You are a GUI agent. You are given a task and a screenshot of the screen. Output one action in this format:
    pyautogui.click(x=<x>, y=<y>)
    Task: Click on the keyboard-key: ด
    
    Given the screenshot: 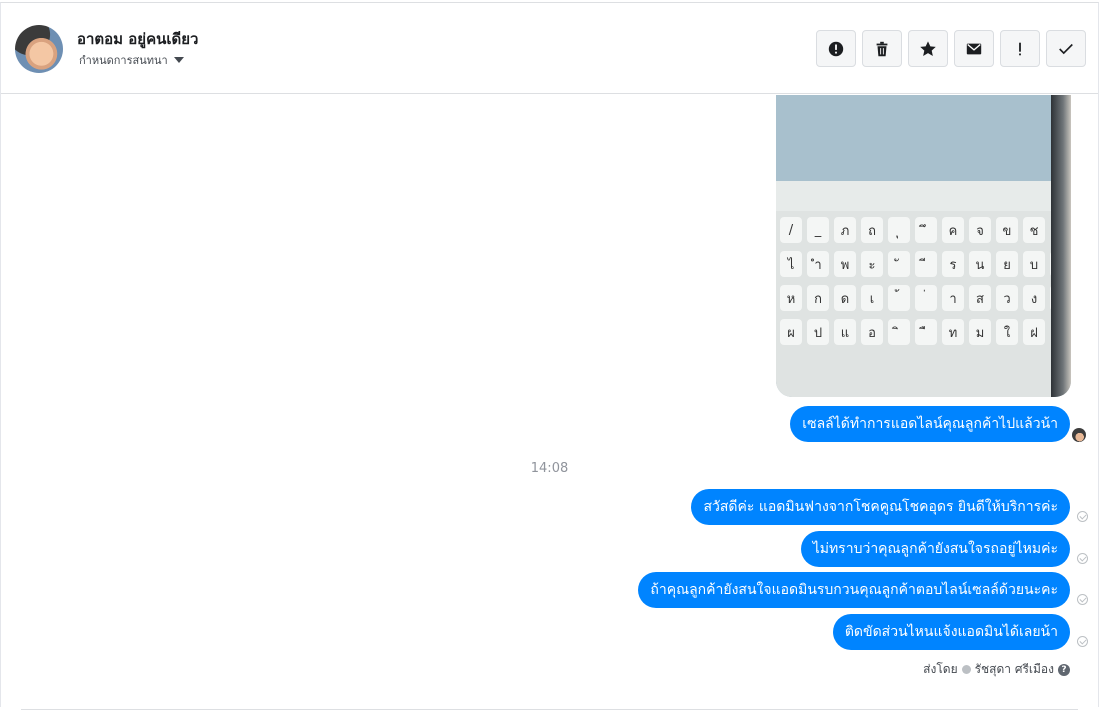 What is the action you would take?
    pyautogui.click(x=845, y=298)
    